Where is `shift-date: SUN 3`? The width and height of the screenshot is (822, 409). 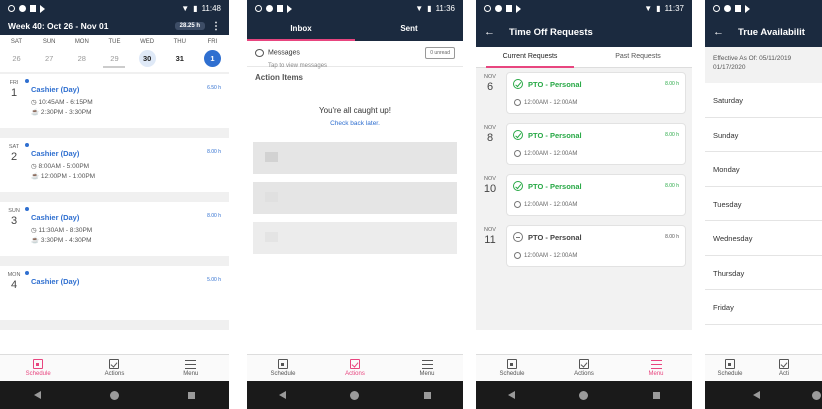 shift-date: SUN 3 is located at coordinates (14, 217).